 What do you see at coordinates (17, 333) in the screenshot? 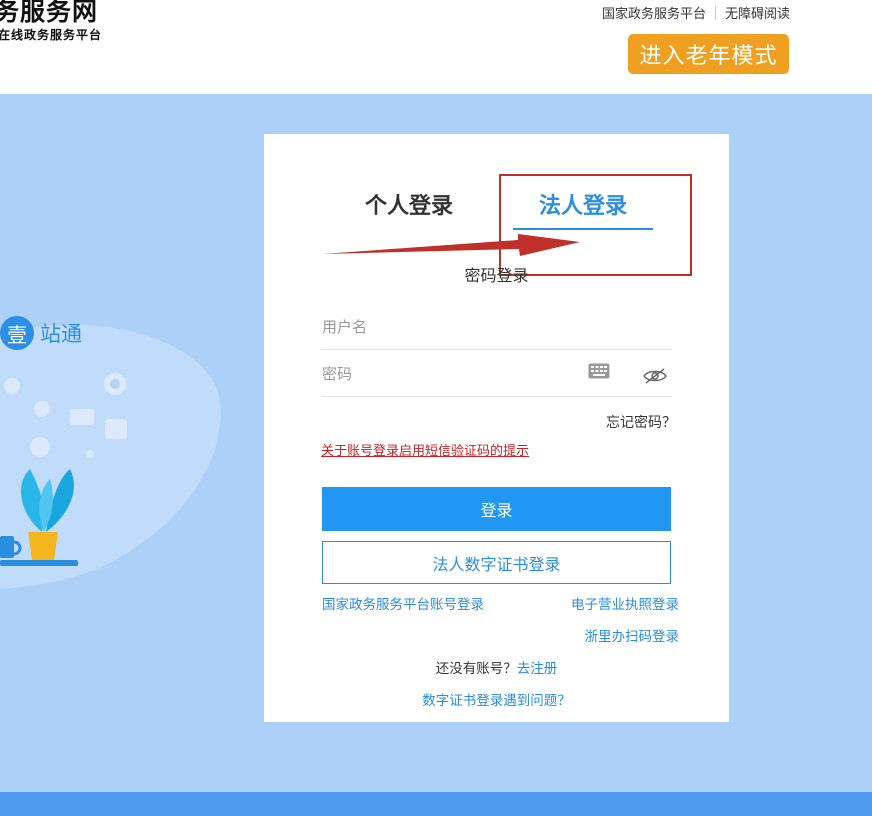
I see `yizhantong-badge: 壹` at bounding box center [17, 333].